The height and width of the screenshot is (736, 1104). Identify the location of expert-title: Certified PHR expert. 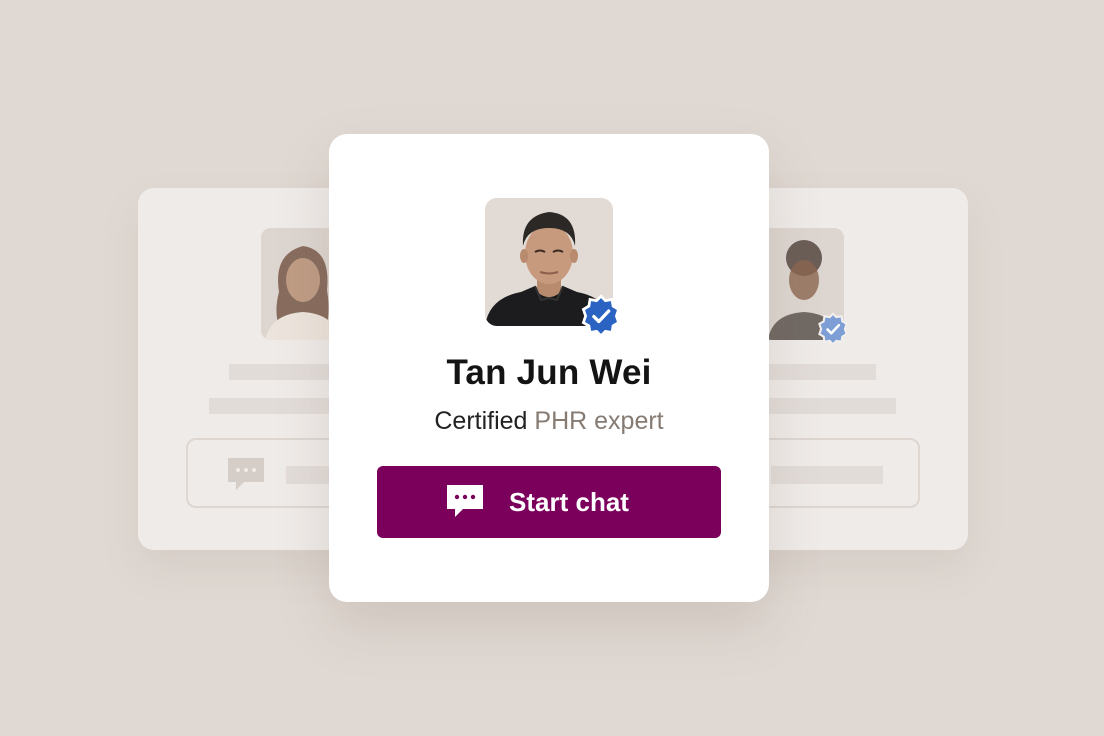
(549, 421).